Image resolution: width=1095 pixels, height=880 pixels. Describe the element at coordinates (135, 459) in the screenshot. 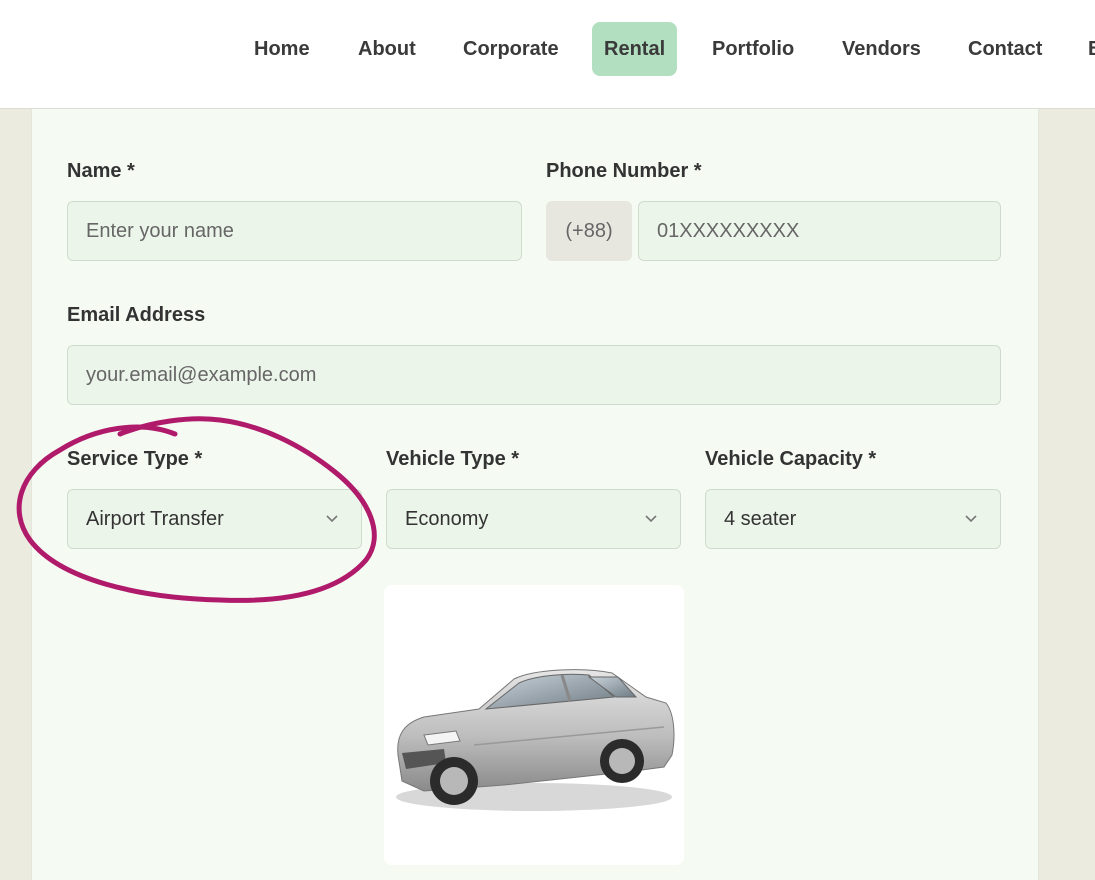

I see `service-type-label: Service Type *` at that location.